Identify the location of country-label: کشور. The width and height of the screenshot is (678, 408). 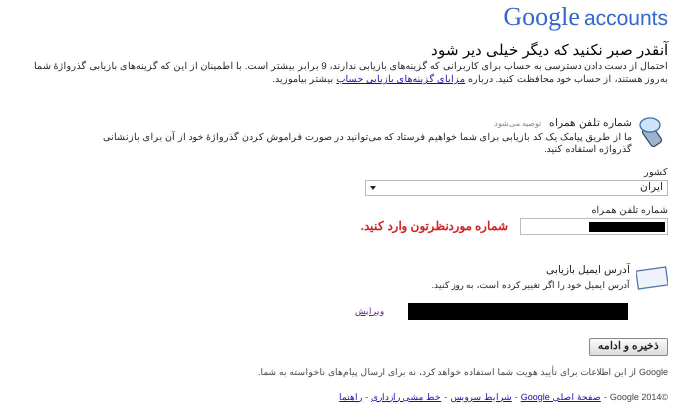
(655, 173).